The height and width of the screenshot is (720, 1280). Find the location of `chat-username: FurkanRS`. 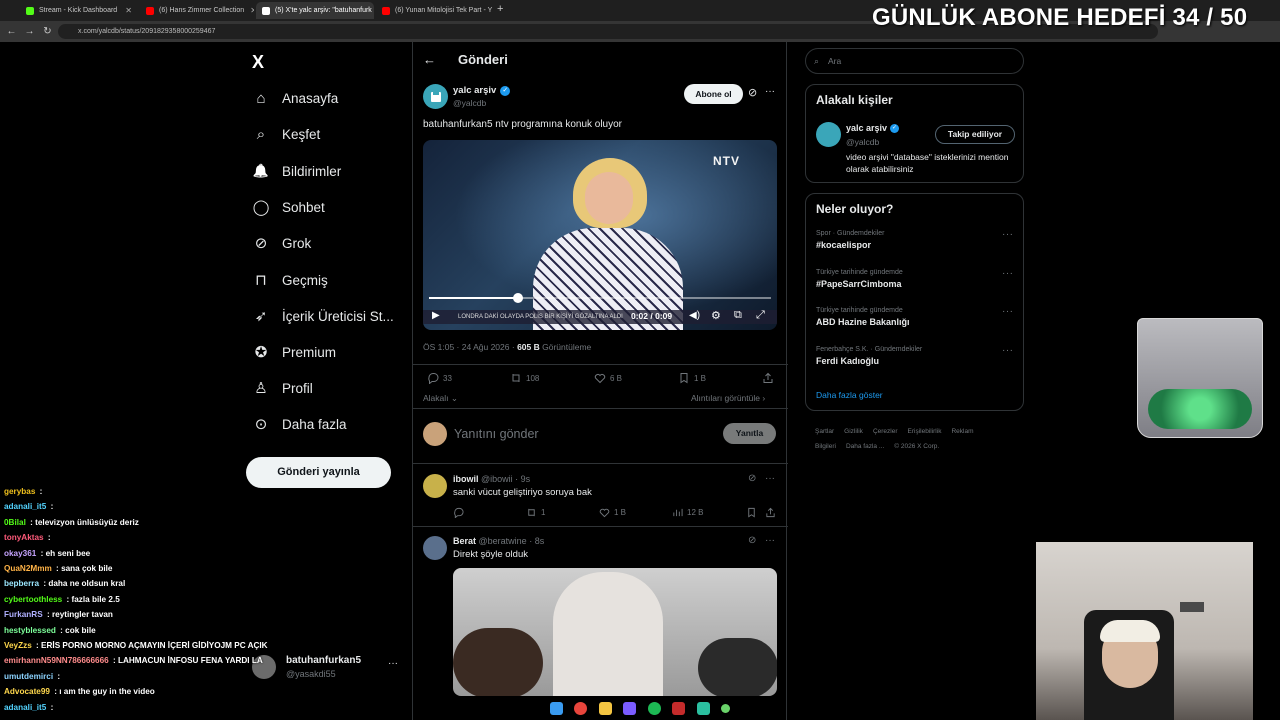

chat-username: FurkanRS is located at coordinates (23, 614).